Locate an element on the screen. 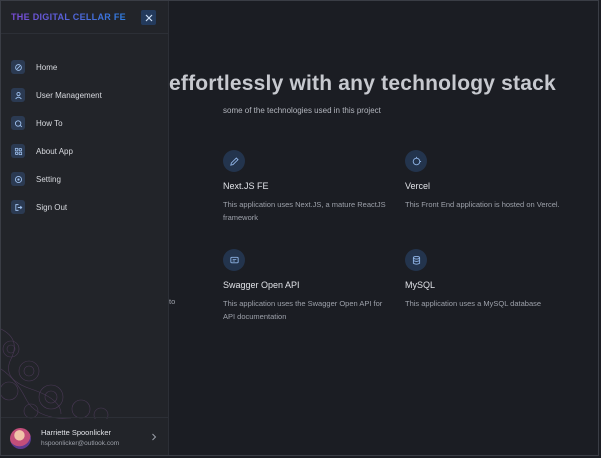 The height and width of the screenshot is (458, 601). avatar is located at coordinates (20, 438).